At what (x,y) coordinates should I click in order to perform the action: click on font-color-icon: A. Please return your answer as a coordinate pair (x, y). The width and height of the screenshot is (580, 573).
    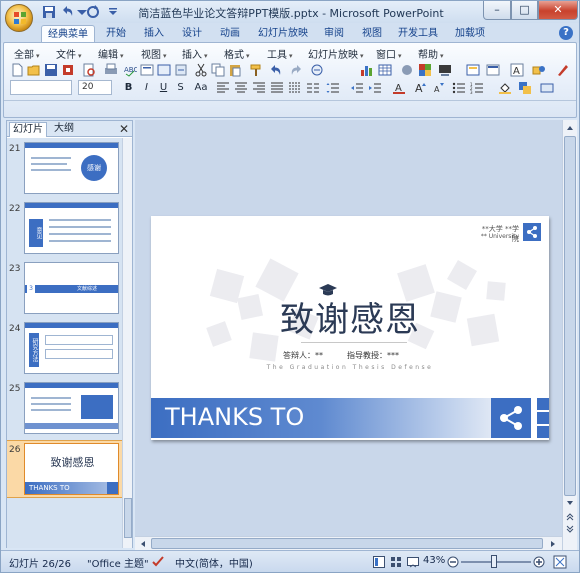
    Looking at the image, I should click on (399, 88).